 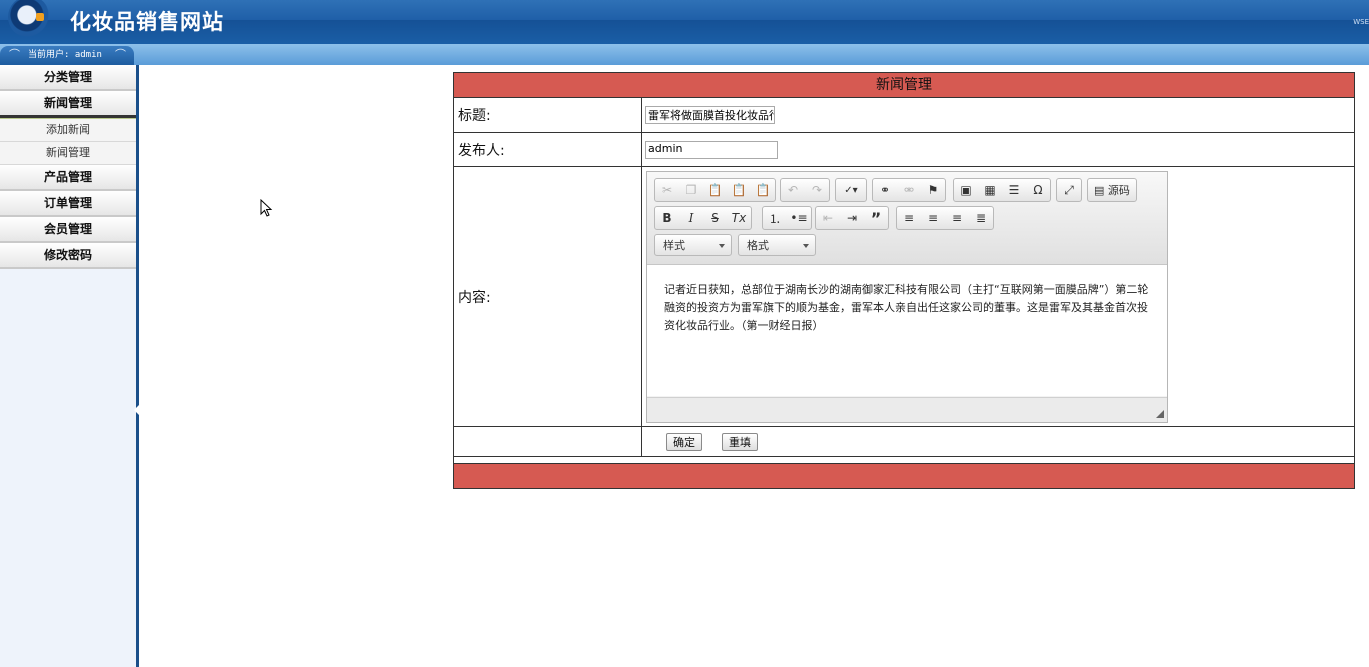 What do you see at coordinates (758, 245) in the screenshot?
I see `format-combo-label: 格式` at bounding box center [758, 245].